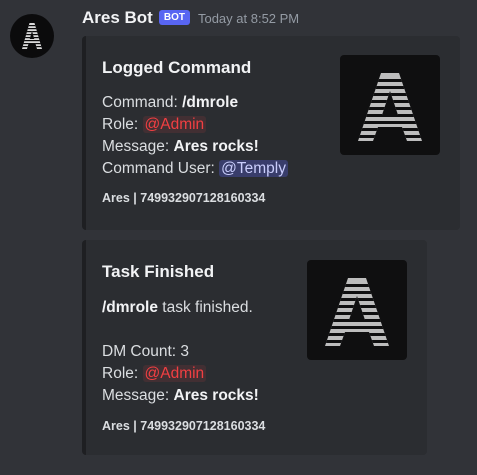  I want to click on user-mention: @Temply, so click(253, 168).